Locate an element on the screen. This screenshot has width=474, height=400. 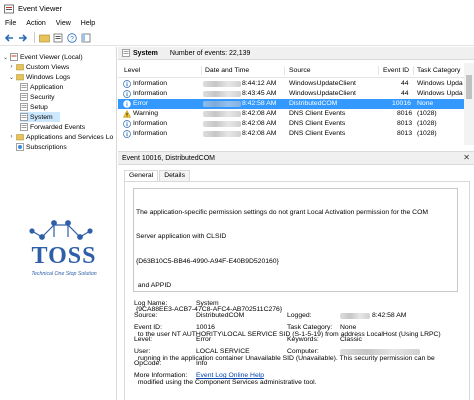
help-button: ? is located at coordinates (72, 38).